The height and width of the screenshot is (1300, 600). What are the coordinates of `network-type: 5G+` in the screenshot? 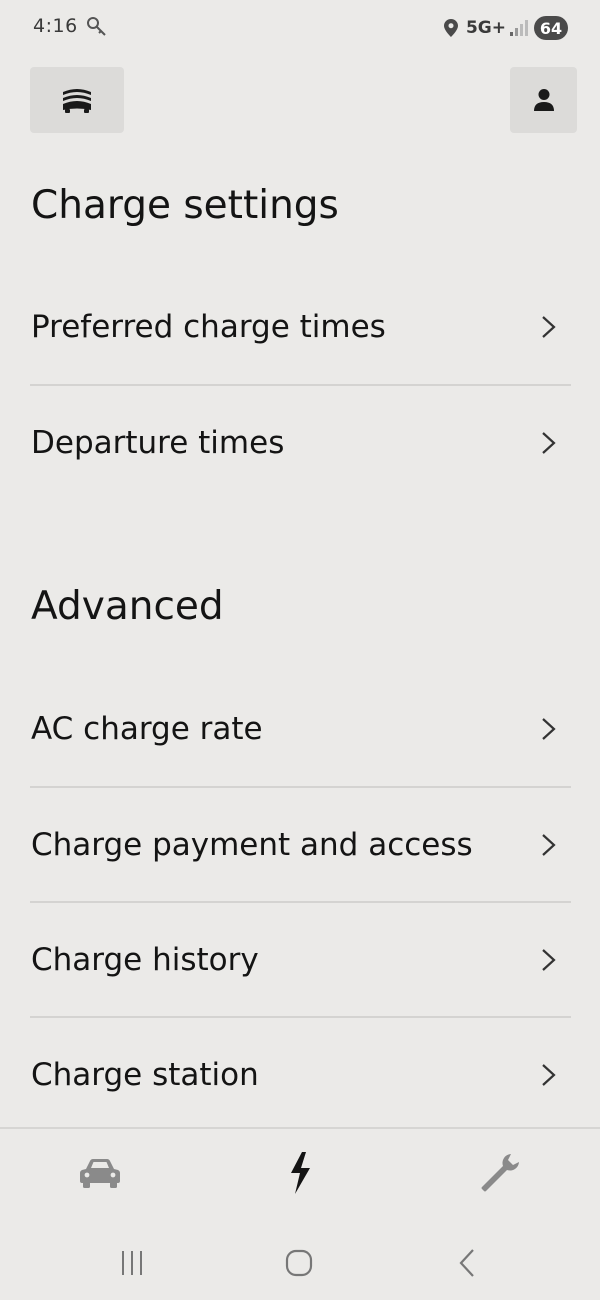 It's located at (485, 28).